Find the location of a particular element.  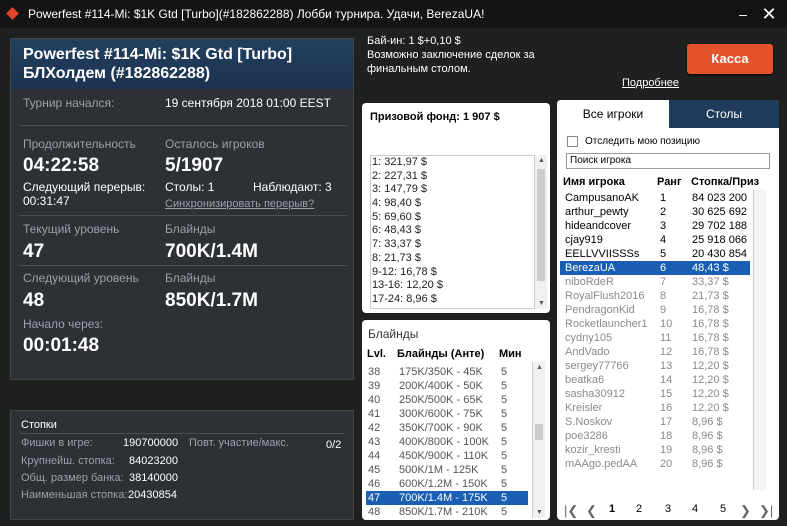

player-stack: 30 625 692 is located at coordinates (720, 212).